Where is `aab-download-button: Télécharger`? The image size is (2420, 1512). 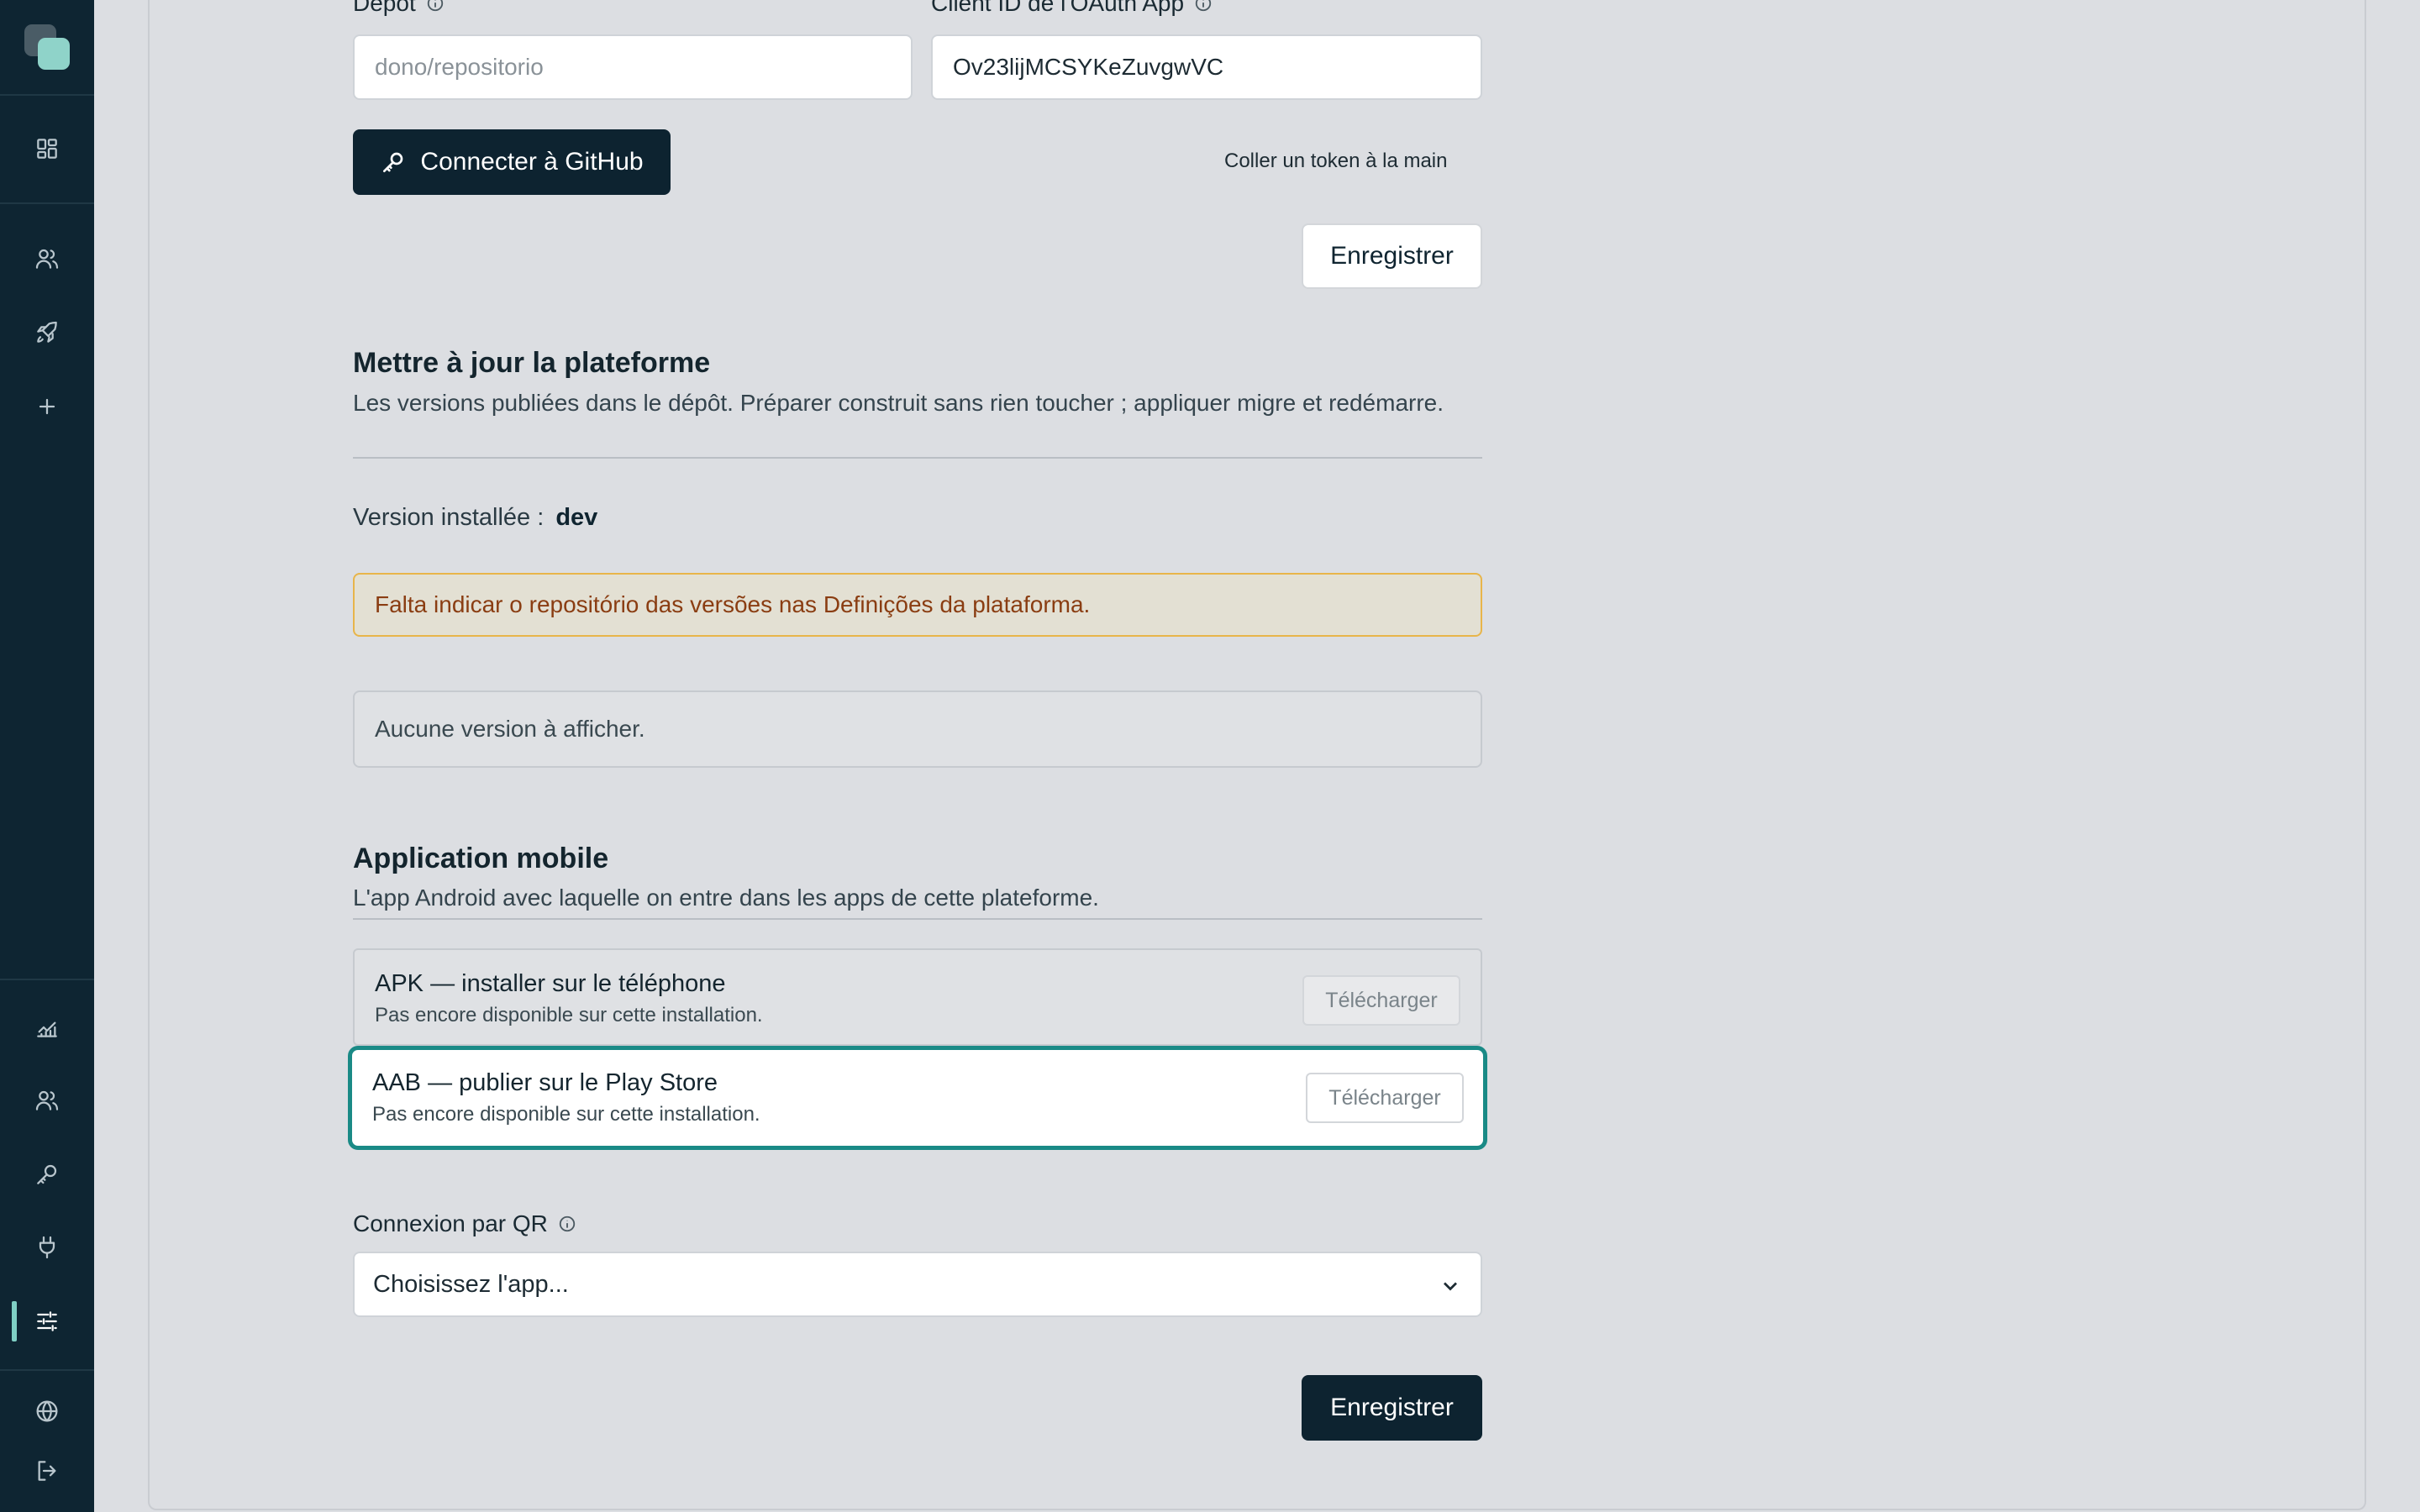 aab-download-button: Télécharger is located at coordinates (1385, 1098).